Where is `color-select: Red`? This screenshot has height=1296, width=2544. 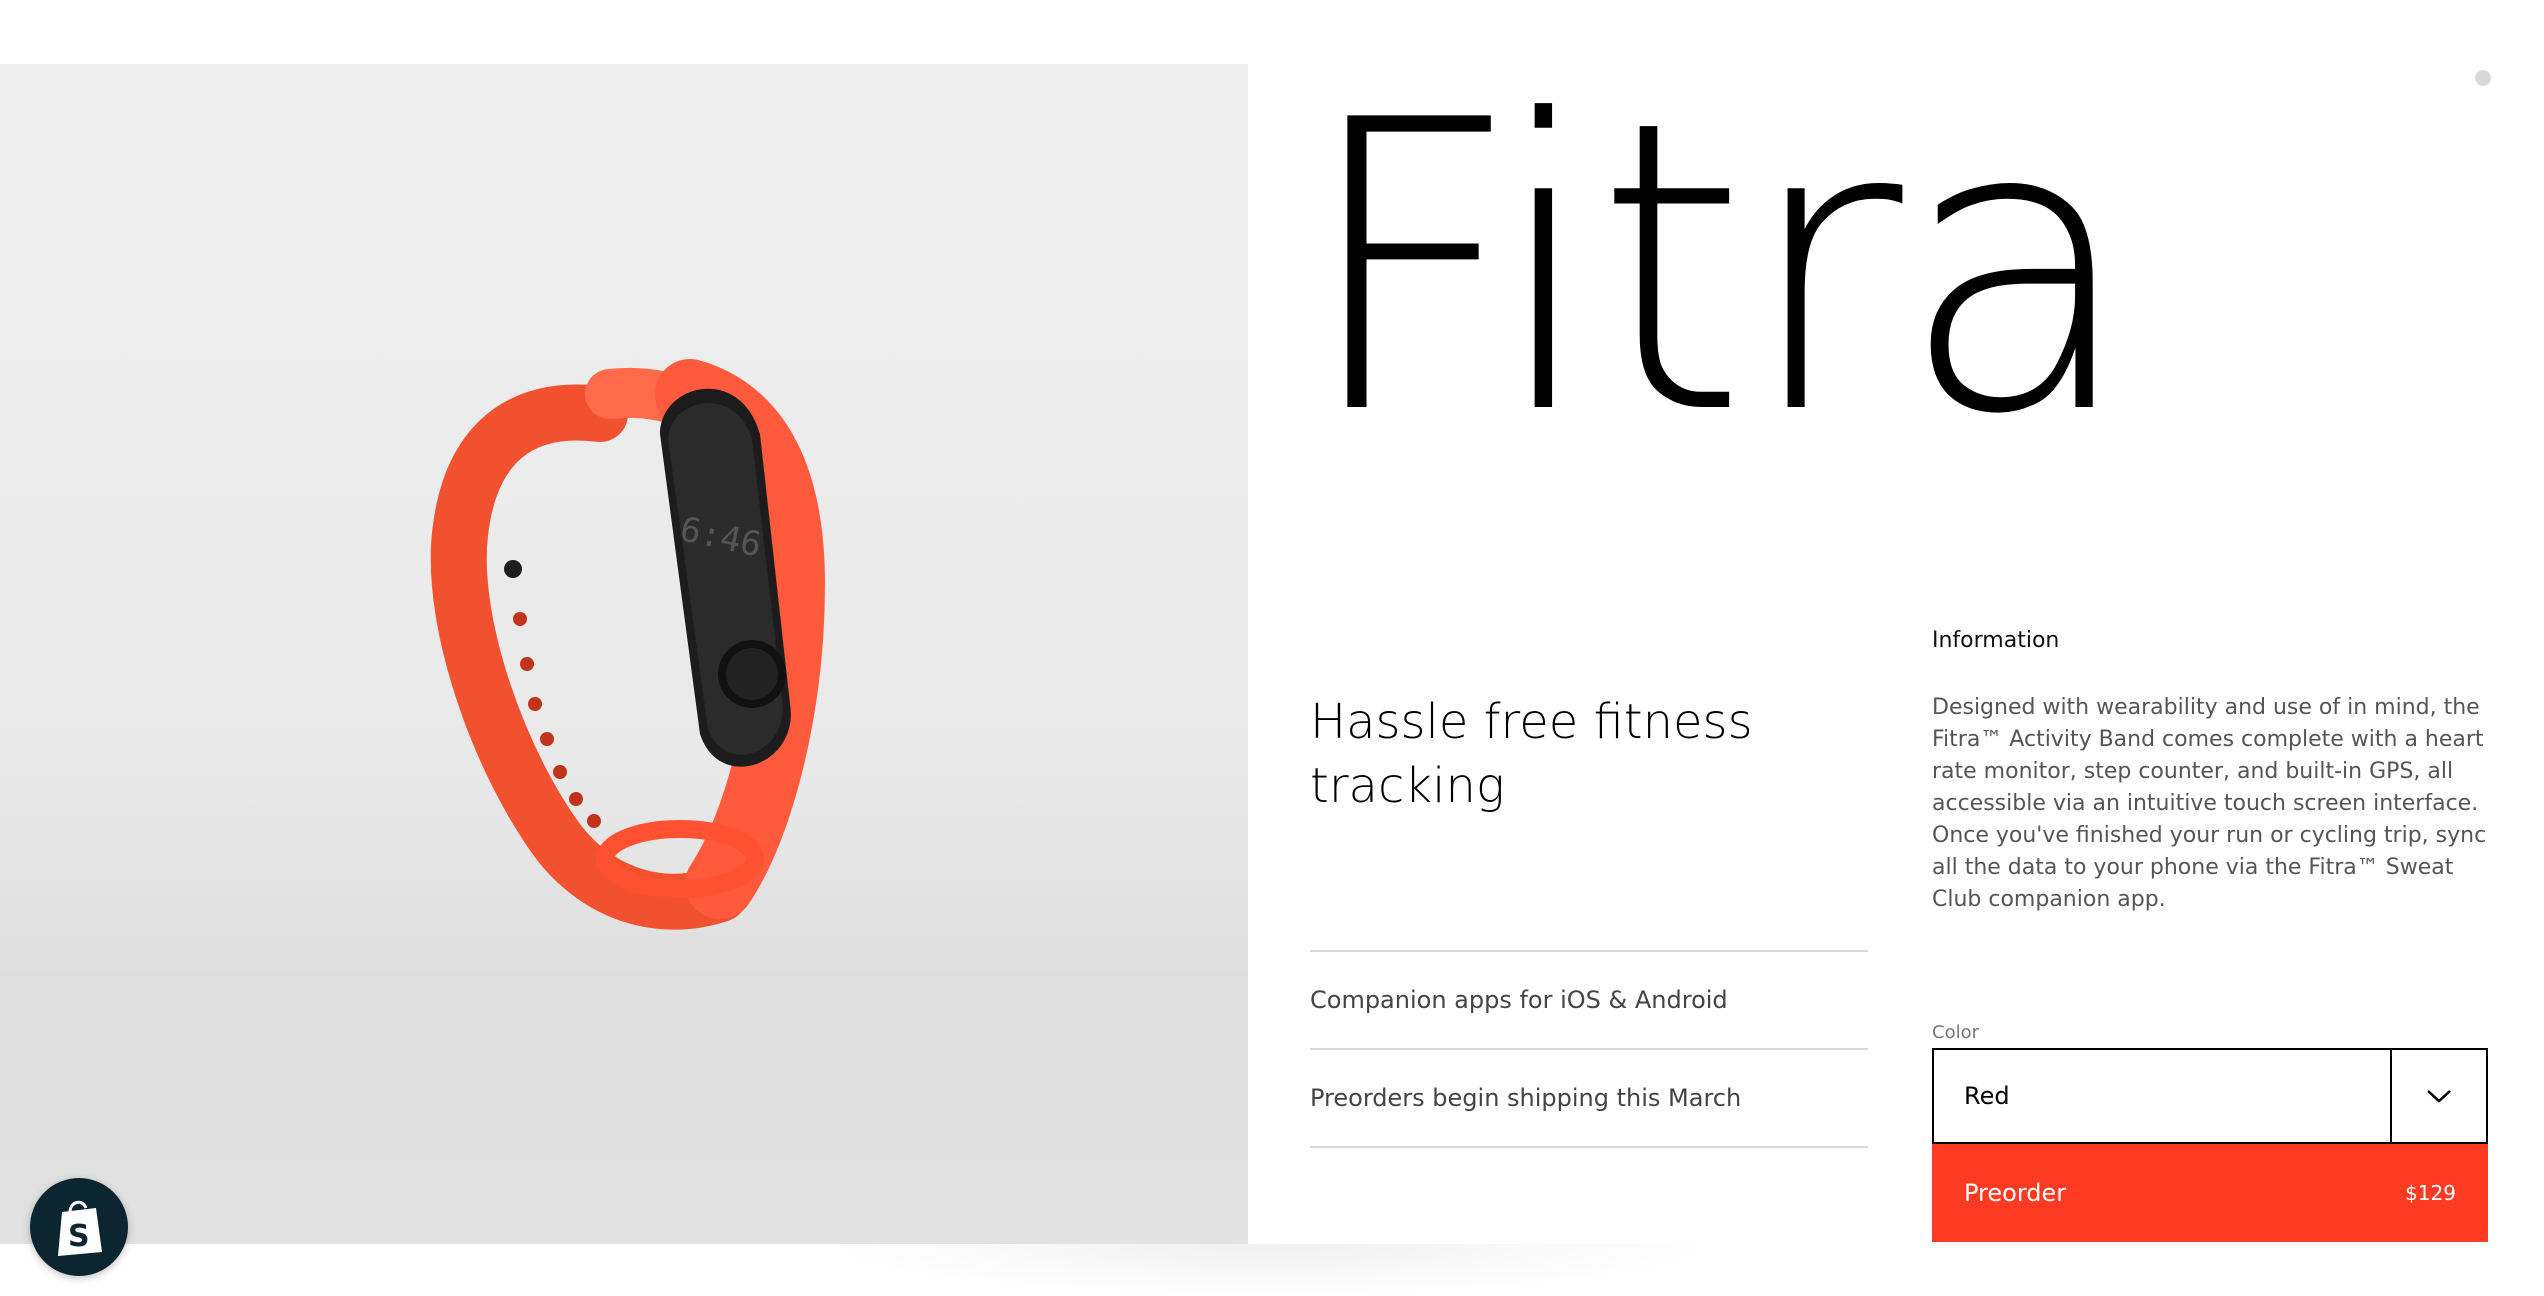
color-select: Red is located at coordinates (2210, 1096).